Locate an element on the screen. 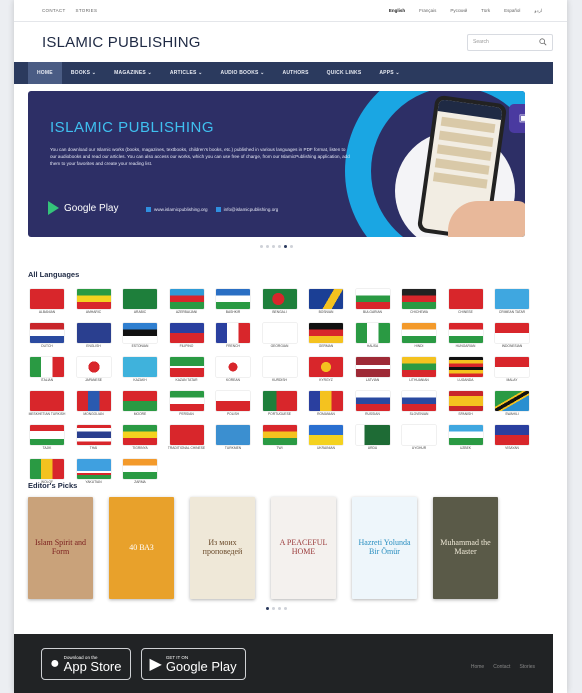 The height and width of the screenshot is (693, 582). footer-link: Stories is located at coordinates (527, 667).